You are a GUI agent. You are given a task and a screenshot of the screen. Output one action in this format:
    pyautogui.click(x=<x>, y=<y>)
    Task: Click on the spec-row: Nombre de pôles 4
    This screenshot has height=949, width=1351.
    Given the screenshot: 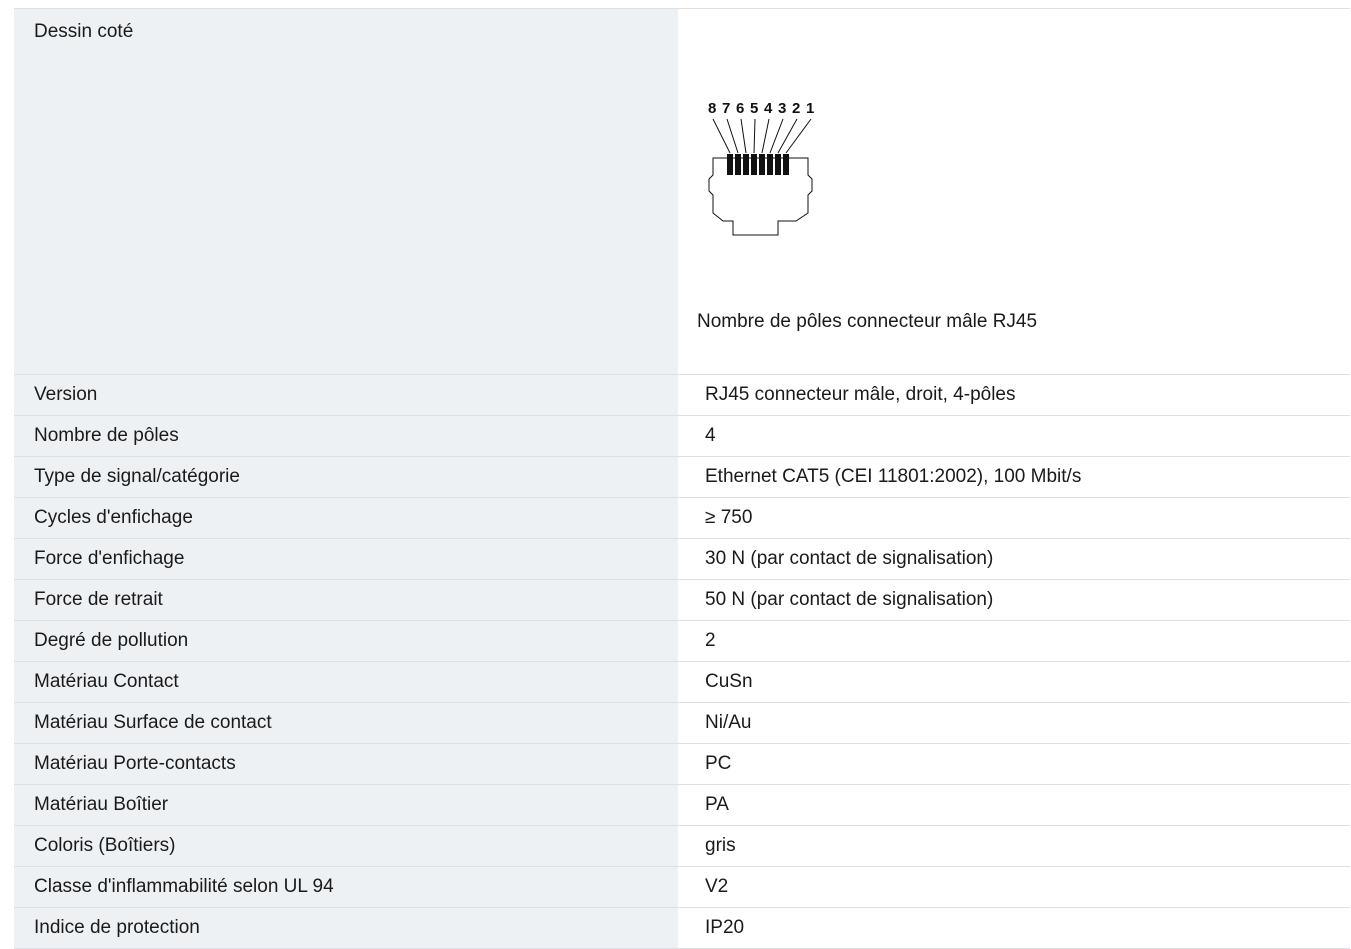 What is the action you would take?
    pyautogui.click(x=682, y=436)
    